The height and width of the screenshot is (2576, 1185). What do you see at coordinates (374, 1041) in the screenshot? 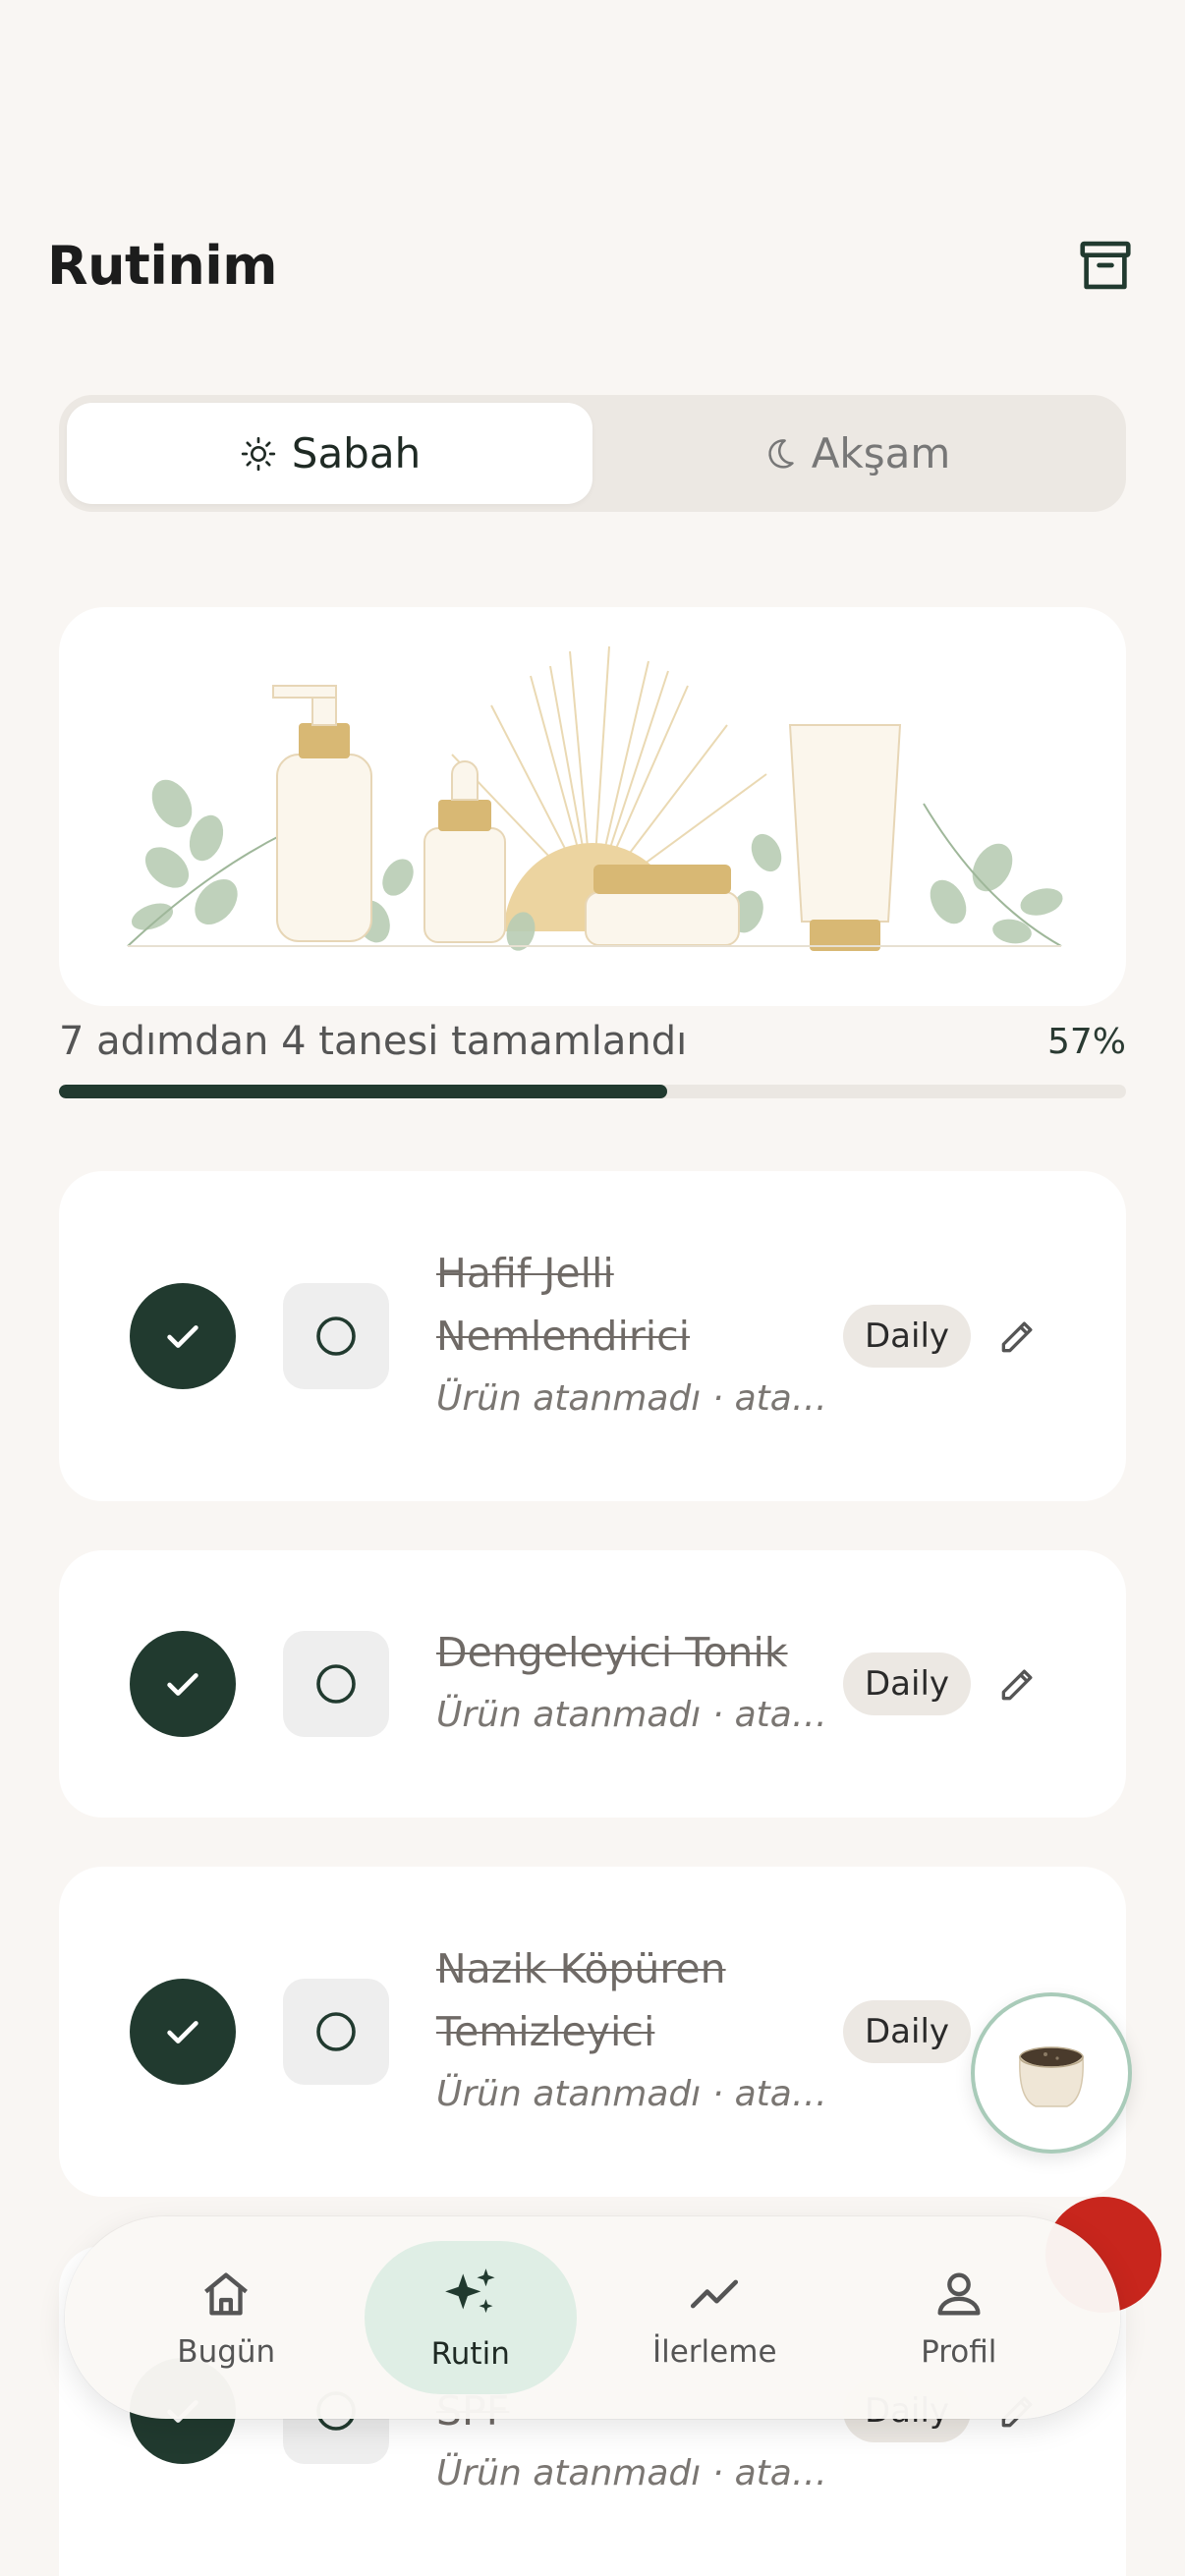
I see `progress-text: 7 adımdan 4 tanesi tamamlandı` at bounding box center [374, 1041].